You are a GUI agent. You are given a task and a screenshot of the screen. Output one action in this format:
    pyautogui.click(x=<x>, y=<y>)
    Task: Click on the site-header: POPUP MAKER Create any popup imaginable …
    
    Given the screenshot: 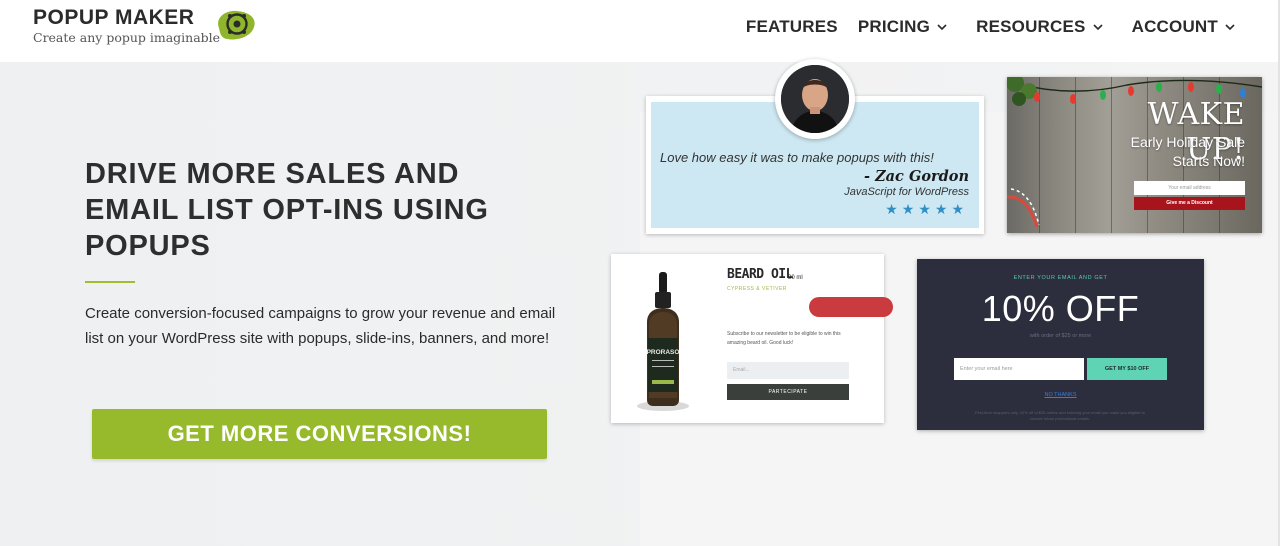 What is the action you would take?
    pyautogui.click(x=640, y=31)
    